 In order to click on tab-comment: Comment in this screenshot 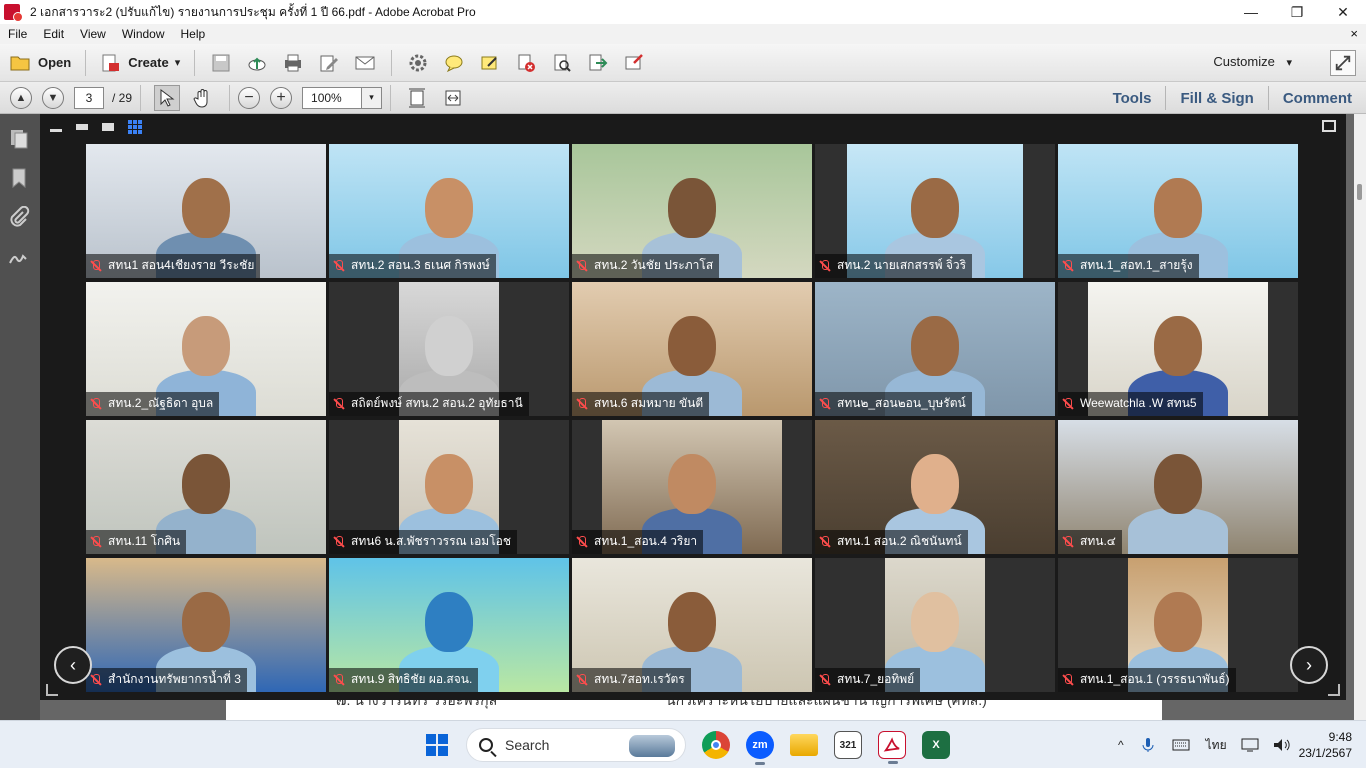, I will do `click(1317, 98)`.